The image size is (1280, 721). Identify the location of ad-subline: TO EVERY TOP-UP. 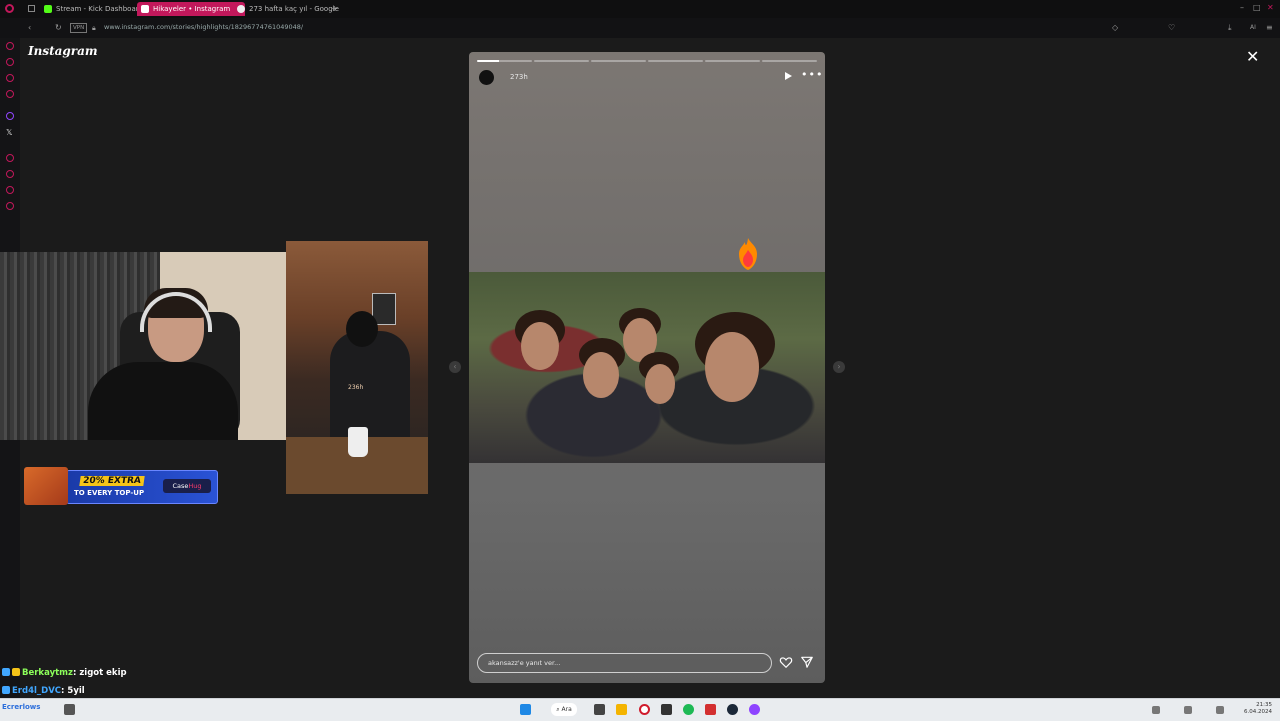
(109, 493).